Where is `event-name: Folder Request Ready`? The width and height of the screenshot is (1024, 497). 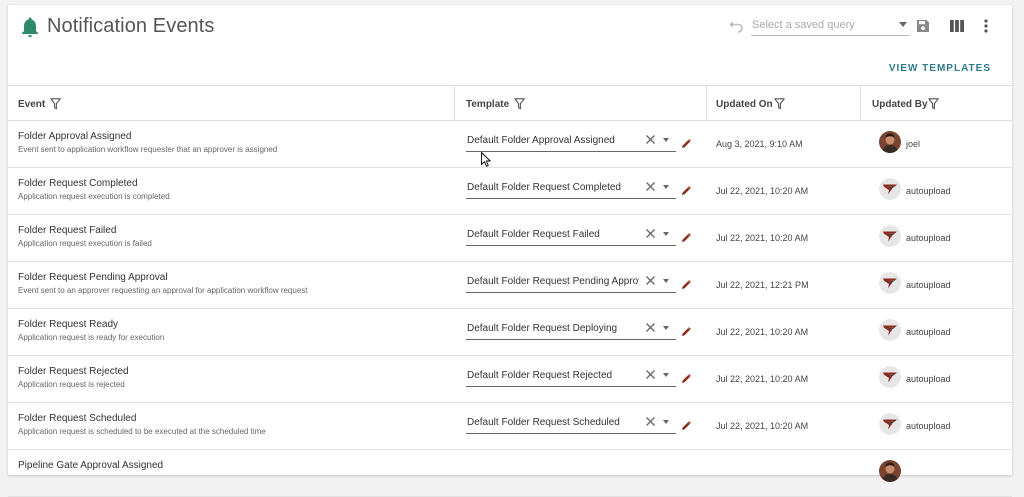
event-name: Folder Request Ready is located at coordinates (68, 324).